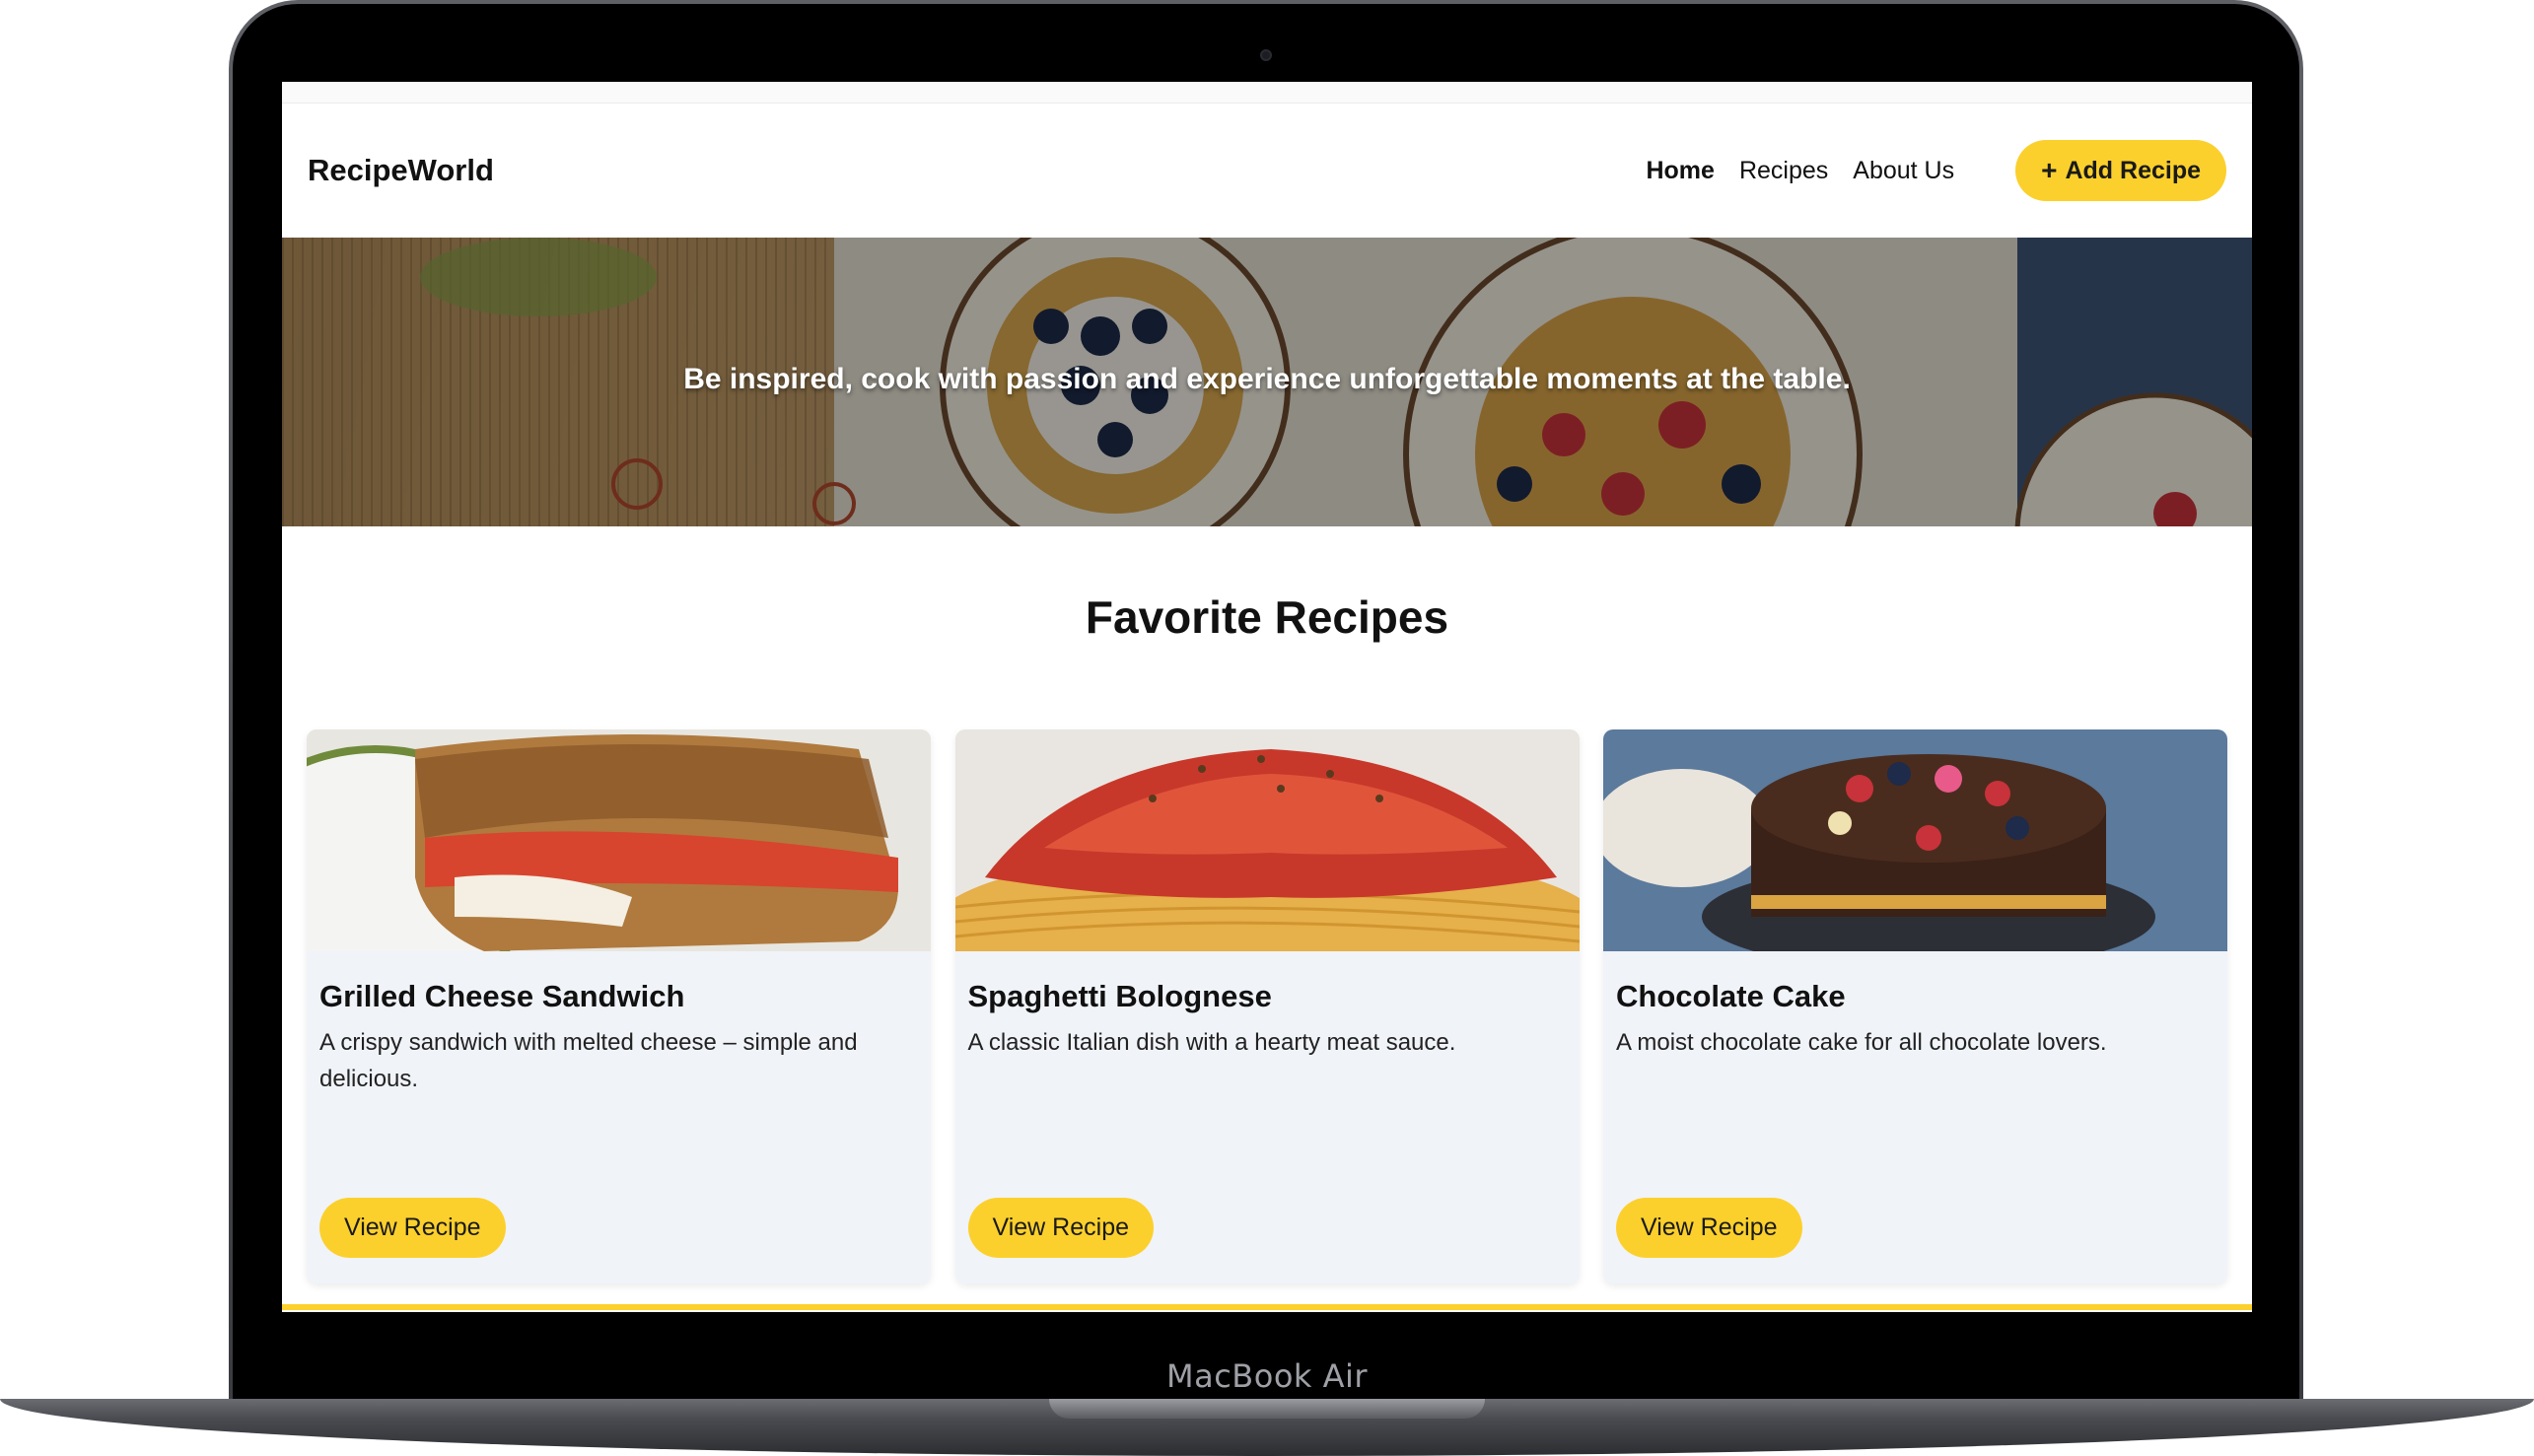 The width and height of the screenshot is (2534, 1456). I want to click on grilled-cheese-image, so click(619, 840).